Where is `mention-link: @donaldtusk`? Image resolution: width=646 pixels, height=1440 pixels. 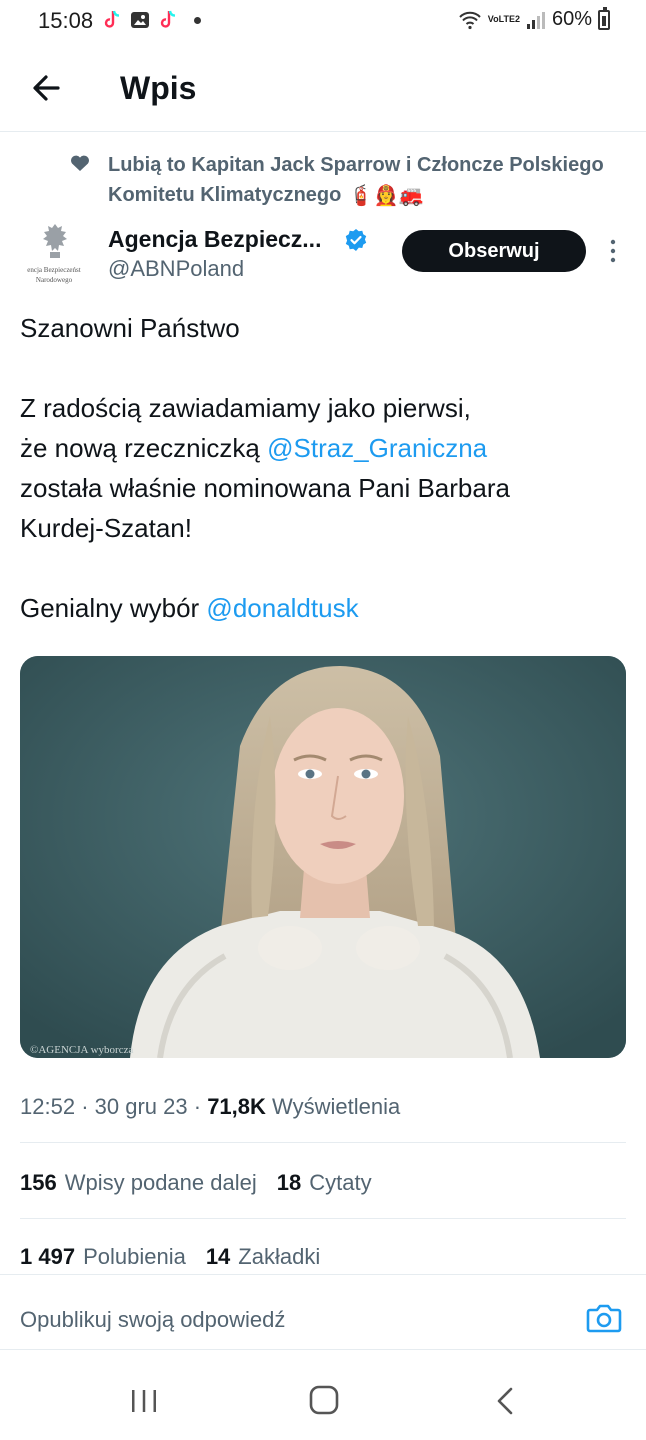 mention-link: @donaldtusk is located at coordinates (282, 608).